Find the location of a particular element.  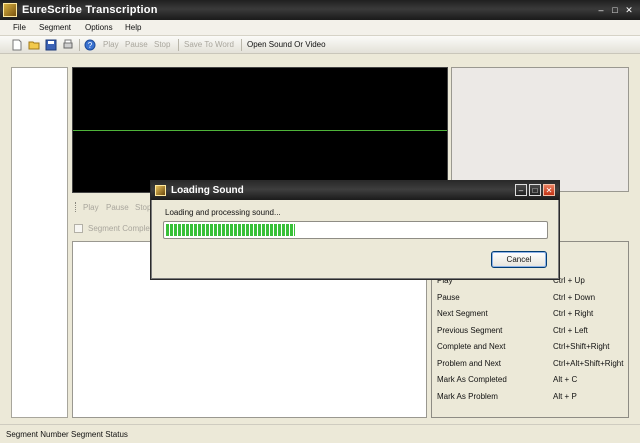

help-icon: ? is located at coordinates (90, 45).